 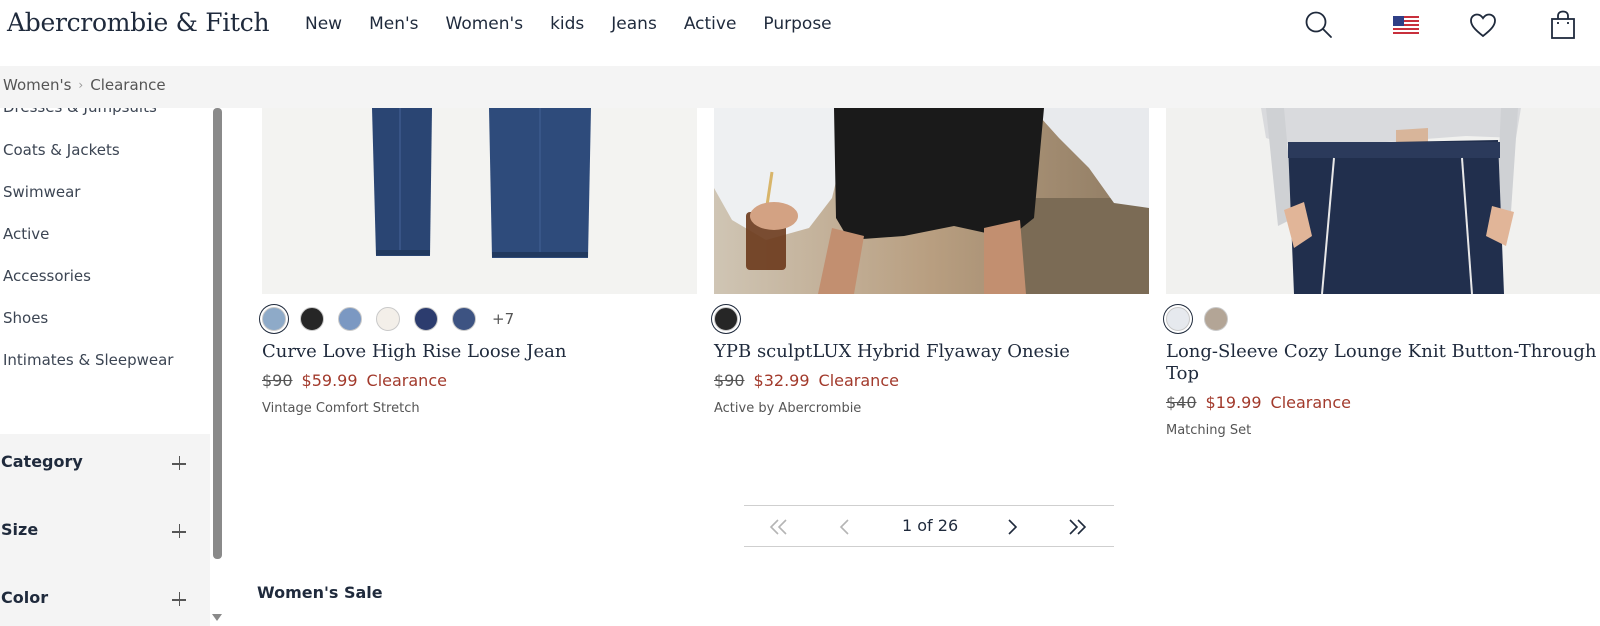 I want to click on page-indicator: 1 of 26, so click(x=930, y=525).